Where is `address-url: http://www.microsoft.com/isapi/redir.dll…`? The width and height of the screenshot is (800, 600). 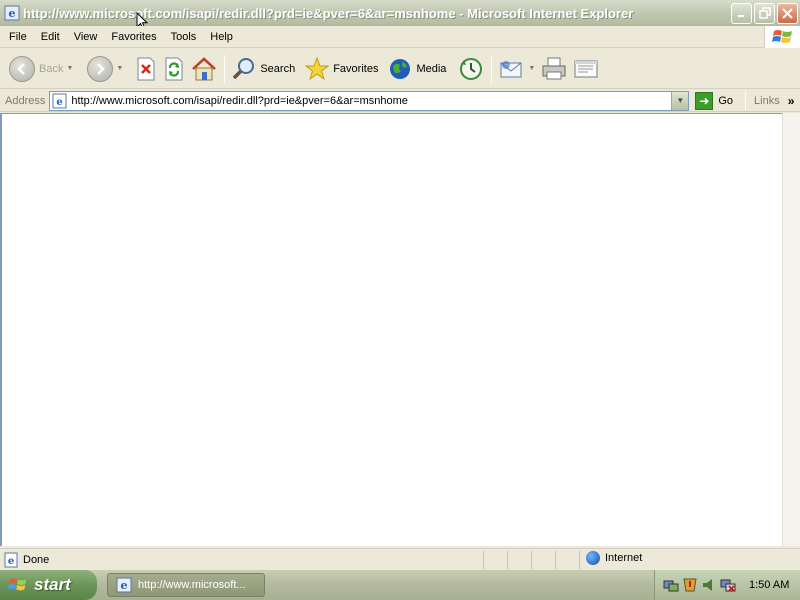
address-url: http://www.microsoft.com/isapi/redir.dll… is located at coordinates (371, 101).